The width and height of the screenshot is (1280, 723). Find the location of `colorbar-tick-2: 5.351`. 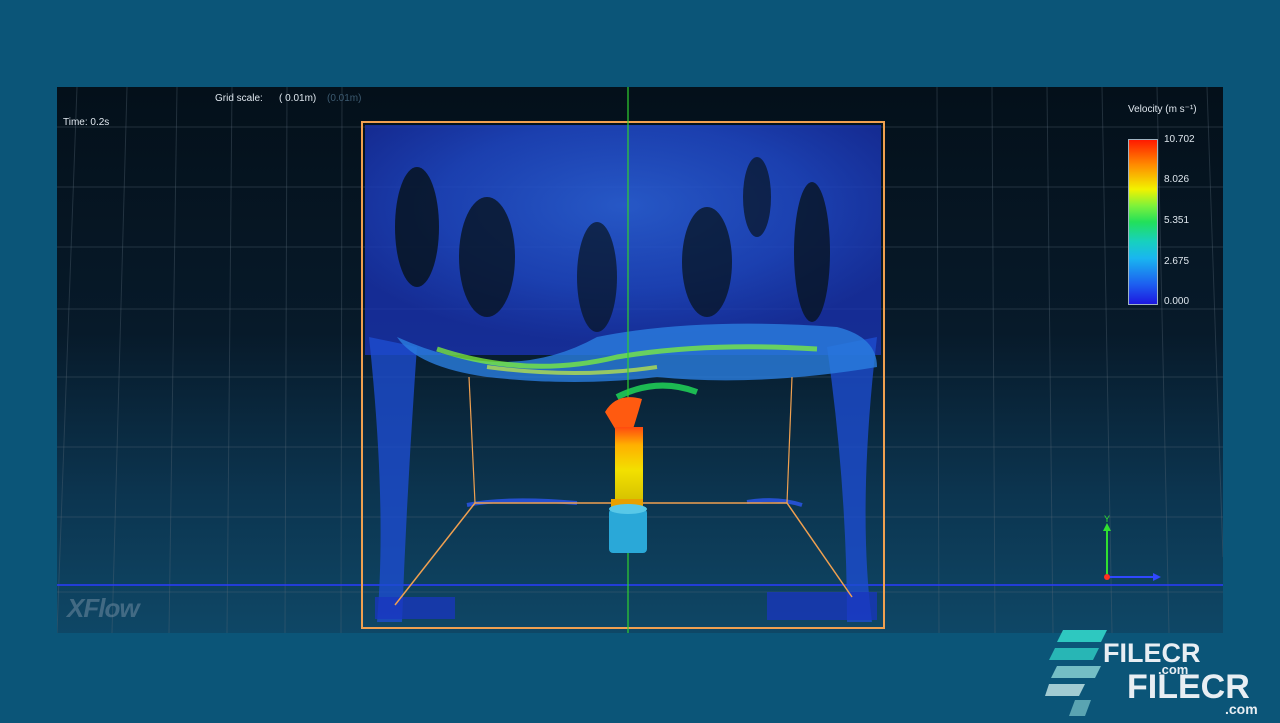

colorbar-tick-2: 5.351 is located at coordinates (1177, 220).